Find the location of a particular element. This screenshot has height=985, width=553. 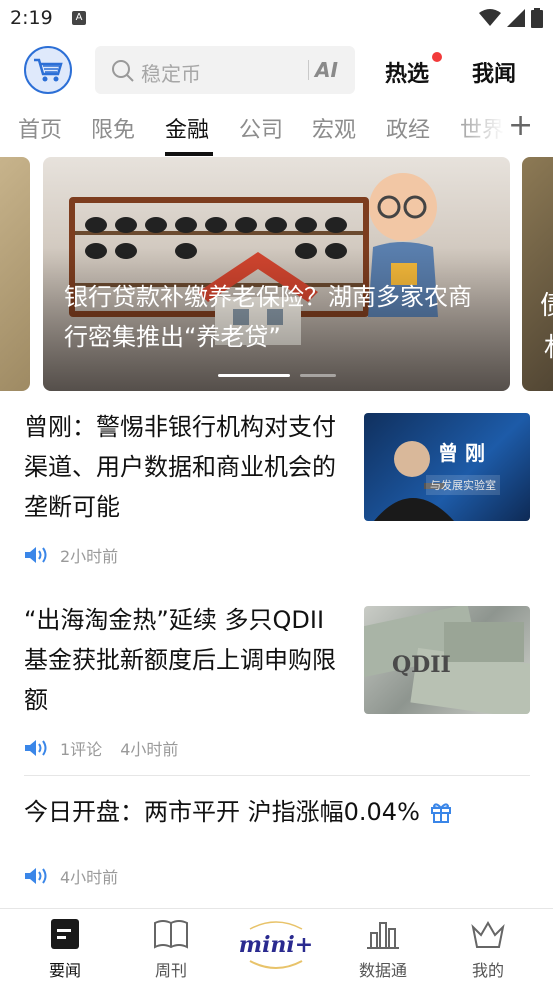

news-thumbnail: 曾 刚 与发展实验室 is located at coordinates (447, 467).